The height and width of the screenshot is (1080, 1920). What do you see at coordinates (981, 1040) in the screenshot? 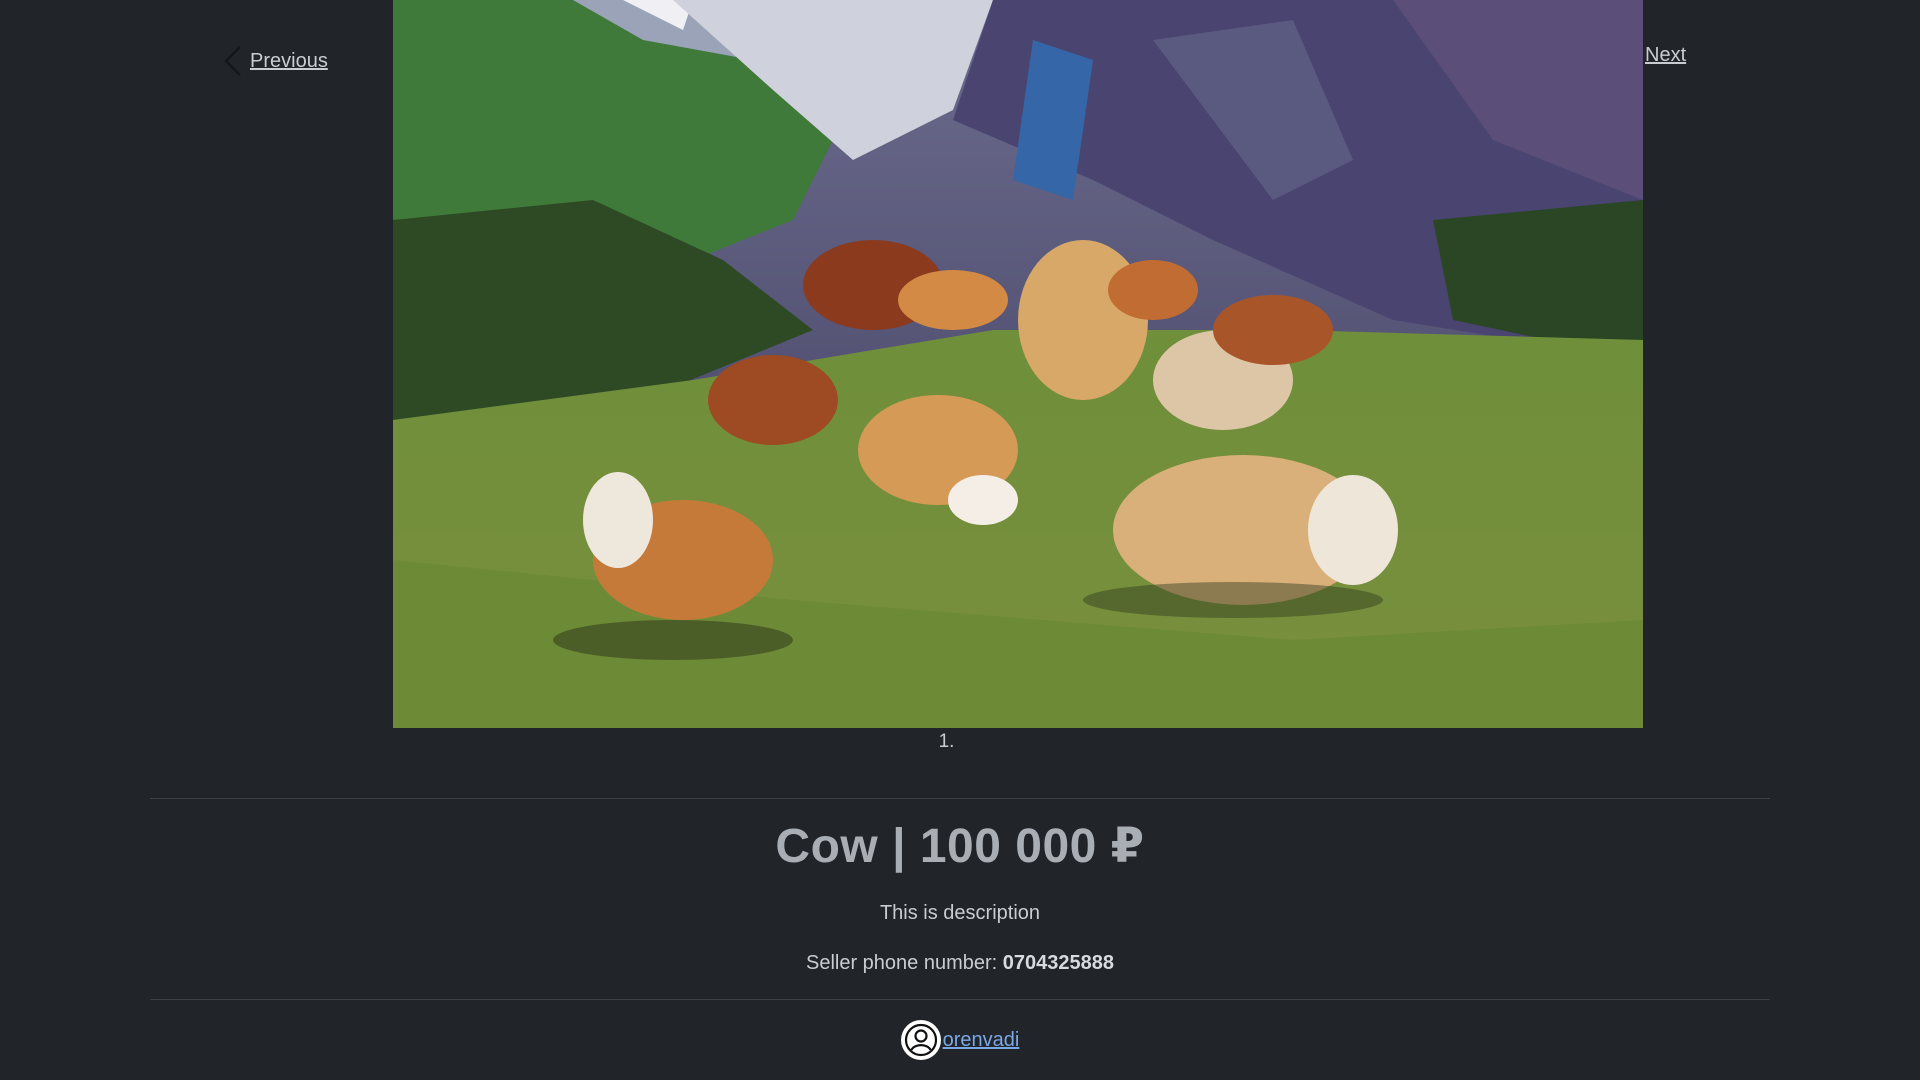
I see `seller-username: orenvadi` at bounding box center [981, 1040].